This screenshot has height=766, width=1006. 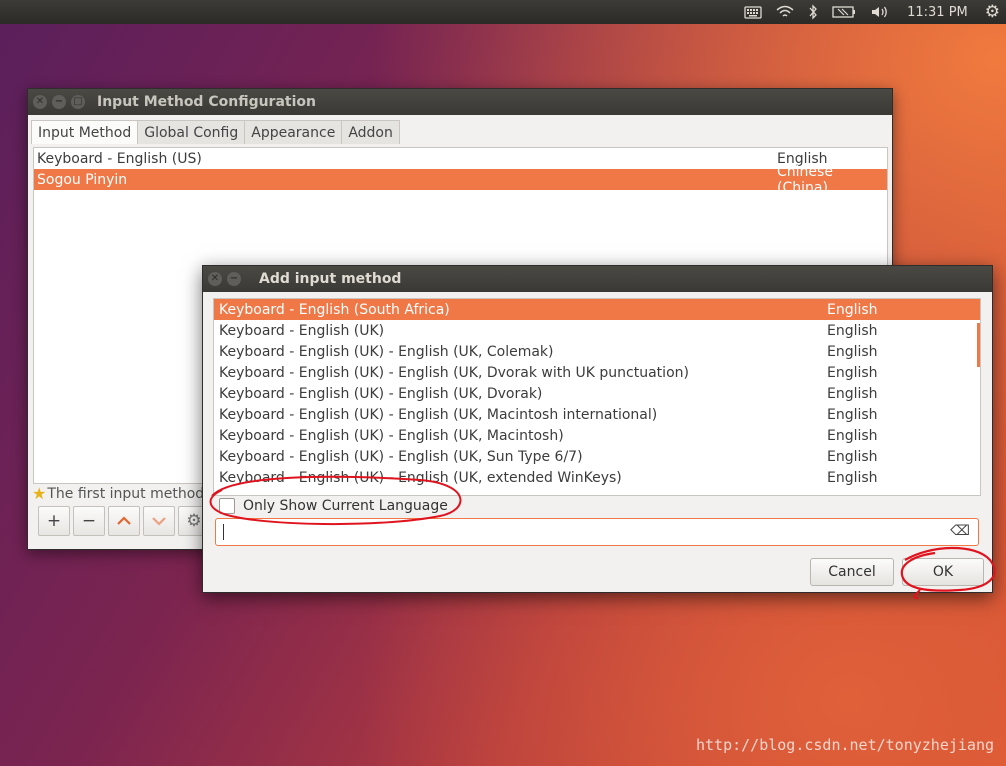 I want to click on volume-icon, so click(x=880, y=12).